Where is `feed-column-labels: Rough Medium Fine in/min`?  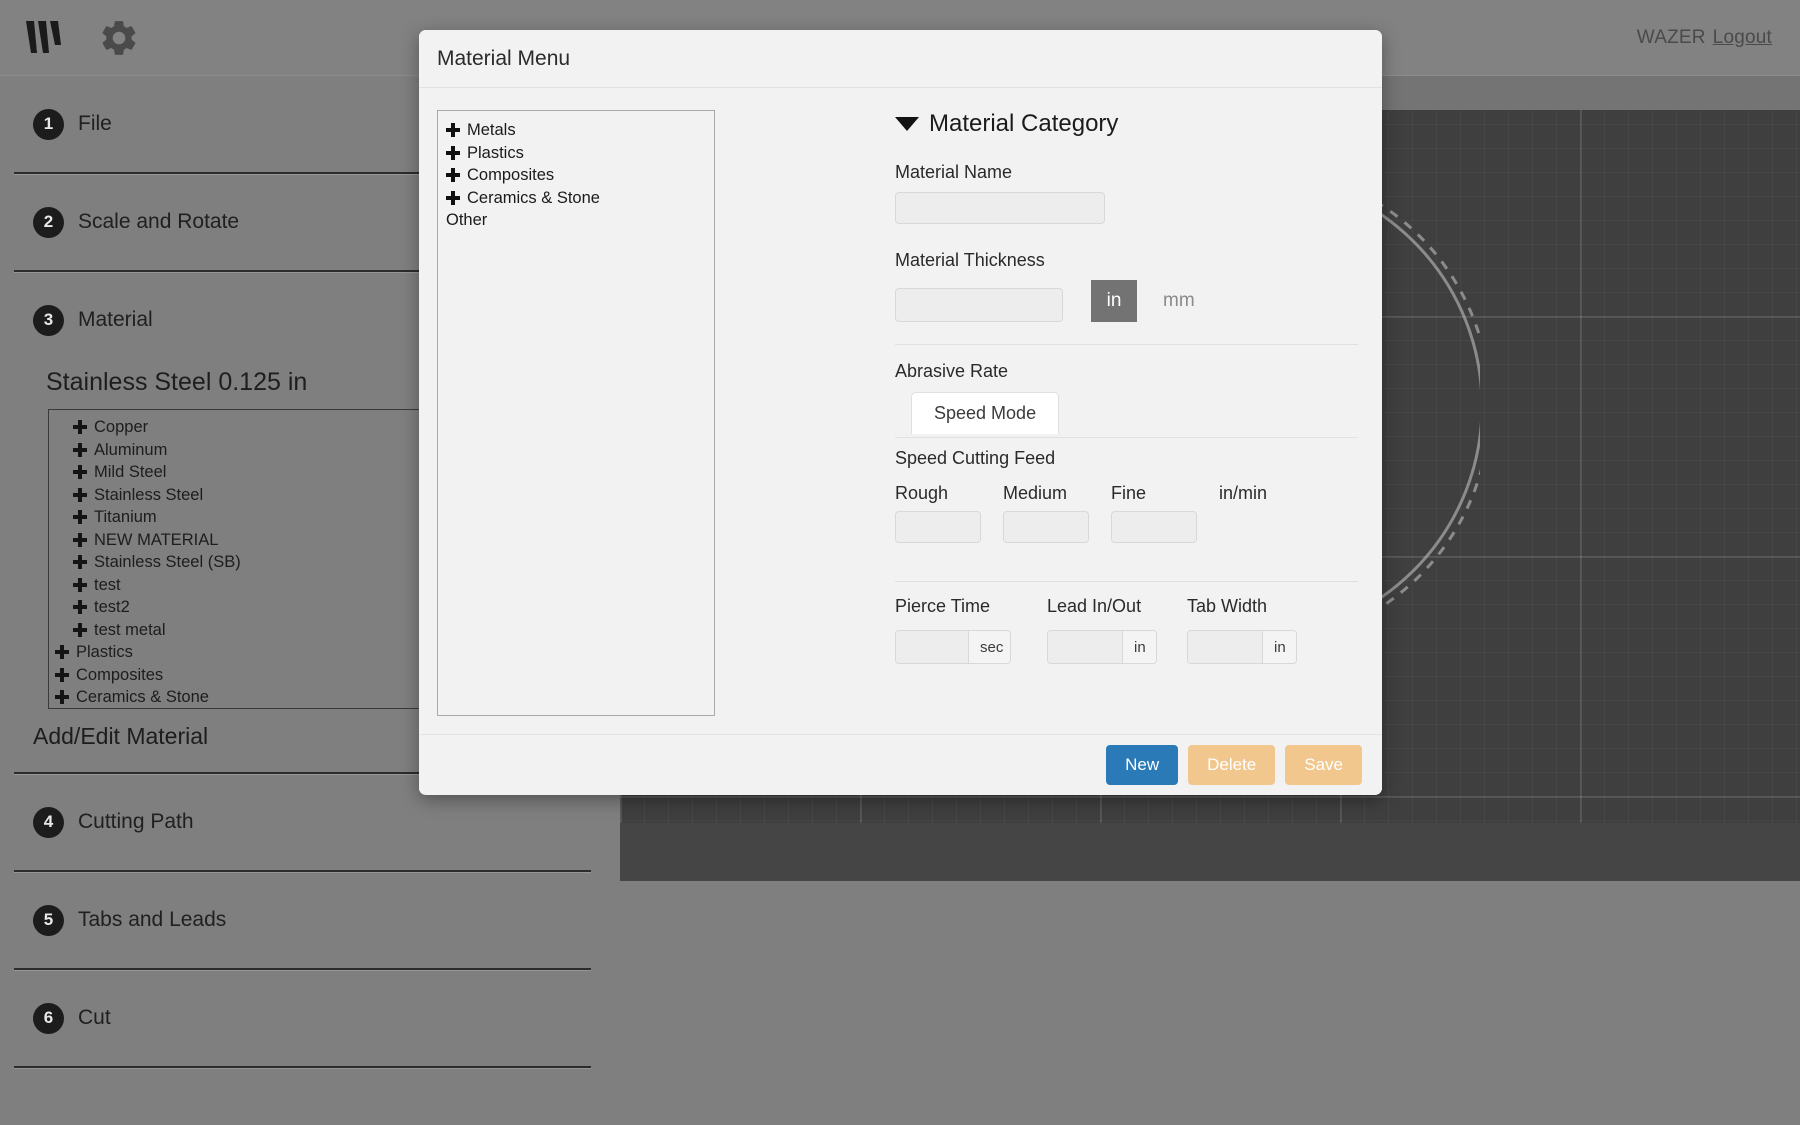
feed-column-labels: Rough Medium Fine in/min is located at coordinates (1126, 493).